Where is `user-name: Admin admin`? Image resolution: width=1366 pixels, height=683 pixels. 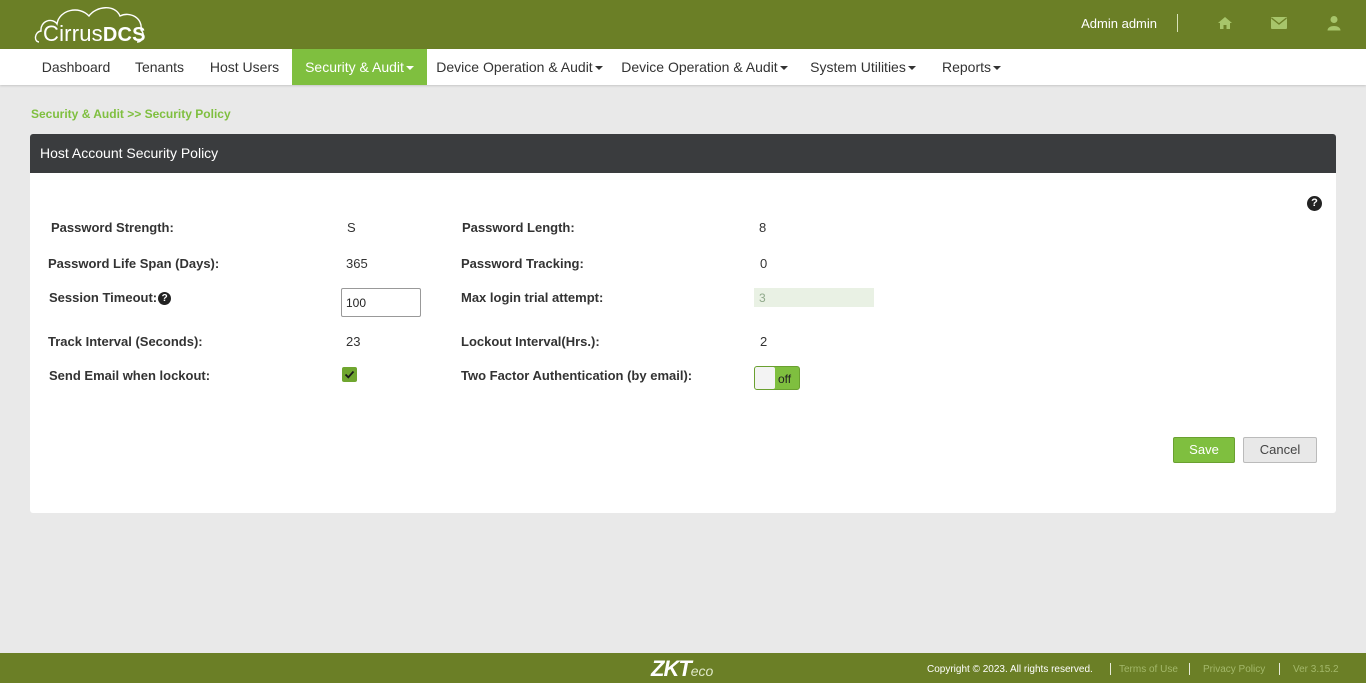 user-name: Admin admin is located at coordinates (1119, 23).